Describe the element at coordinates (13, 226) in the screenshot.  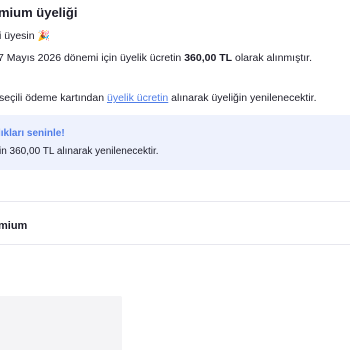
I see `plan-label: mium` at that location.